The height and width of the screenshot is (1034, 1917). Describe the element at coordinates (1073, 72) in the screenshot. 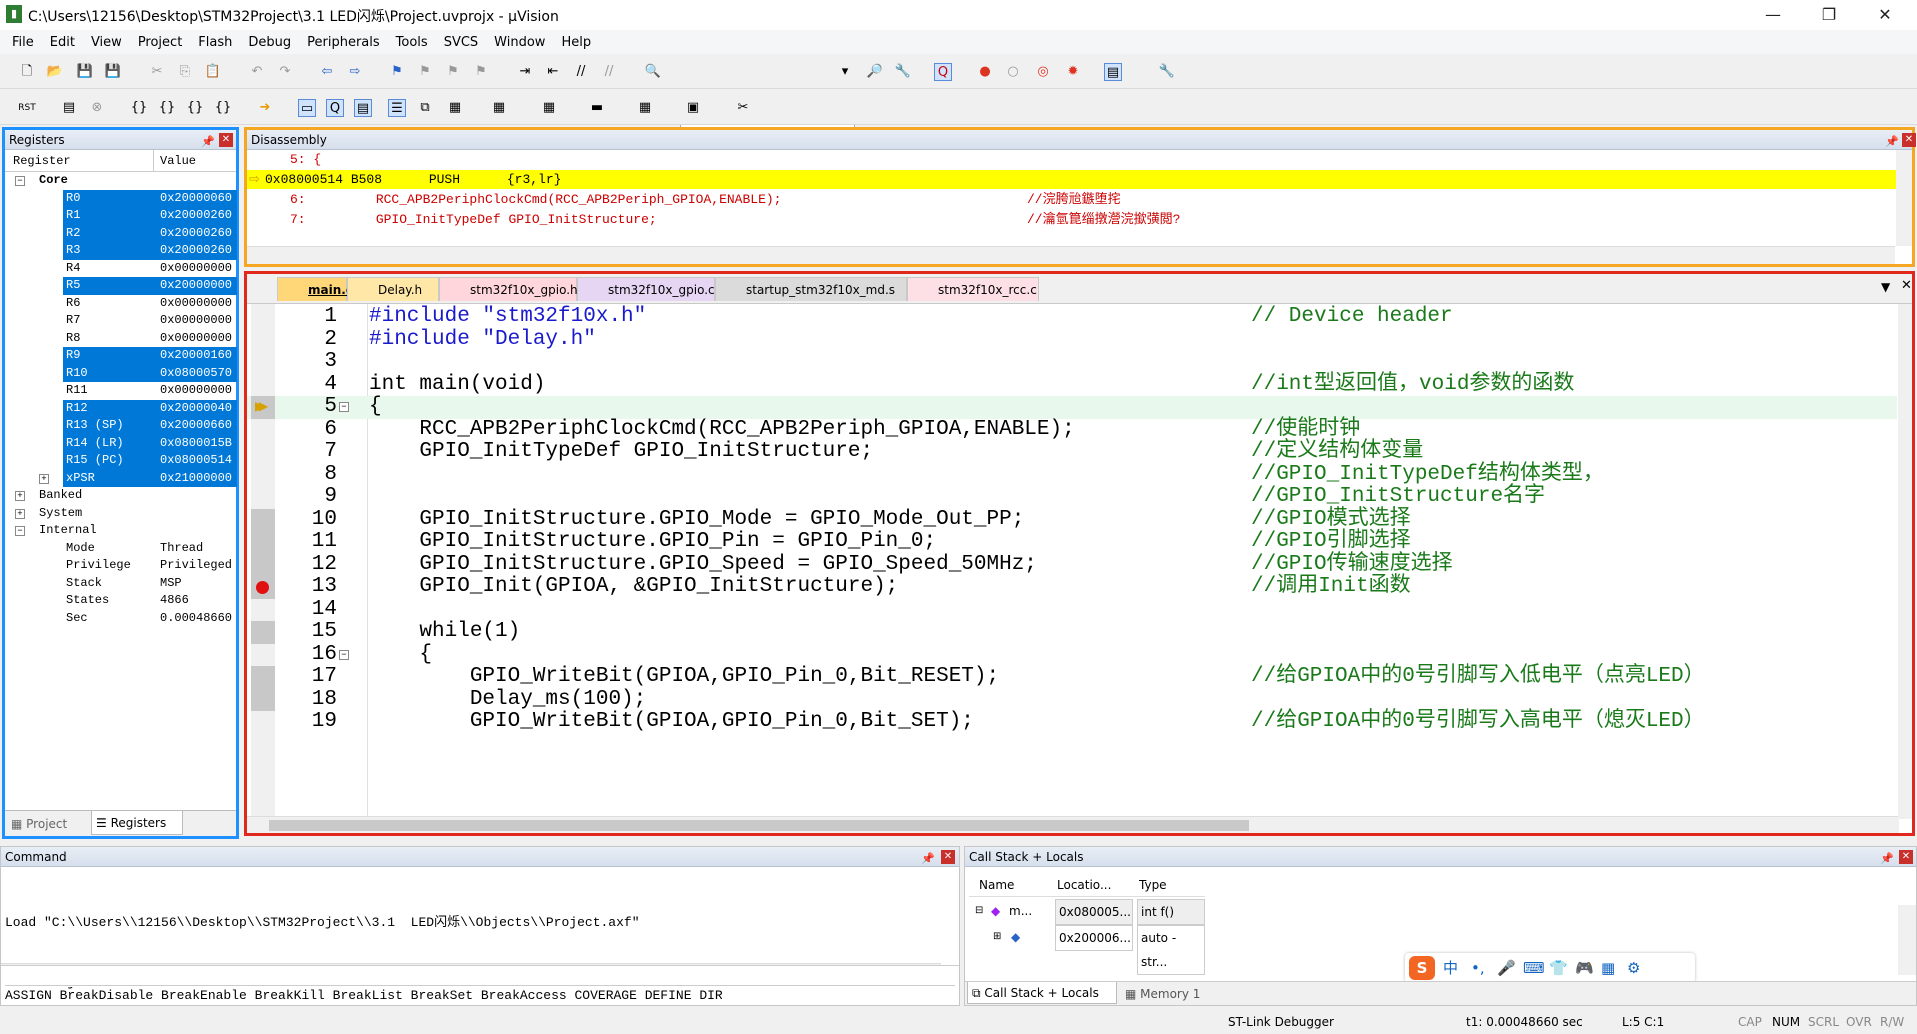

I see `kill-all-breakpoints-icon: ✹` at that location.